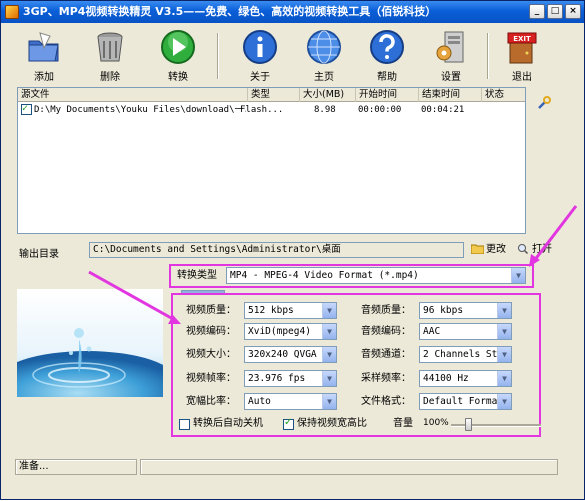  I want to click on video-codec-value: XviD(mpeg4), so click(279, 331).